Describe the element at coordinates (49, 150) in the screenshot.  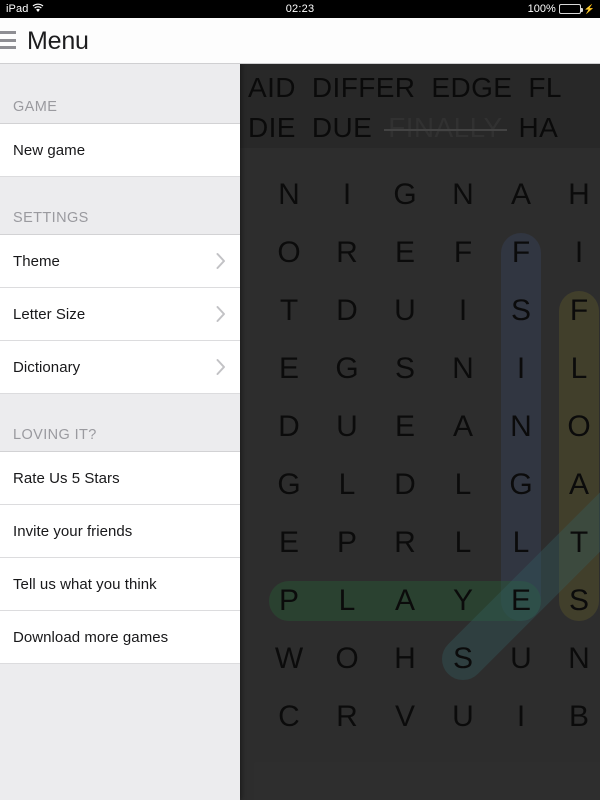
I see `sidebar-item-label: New game` at that location.